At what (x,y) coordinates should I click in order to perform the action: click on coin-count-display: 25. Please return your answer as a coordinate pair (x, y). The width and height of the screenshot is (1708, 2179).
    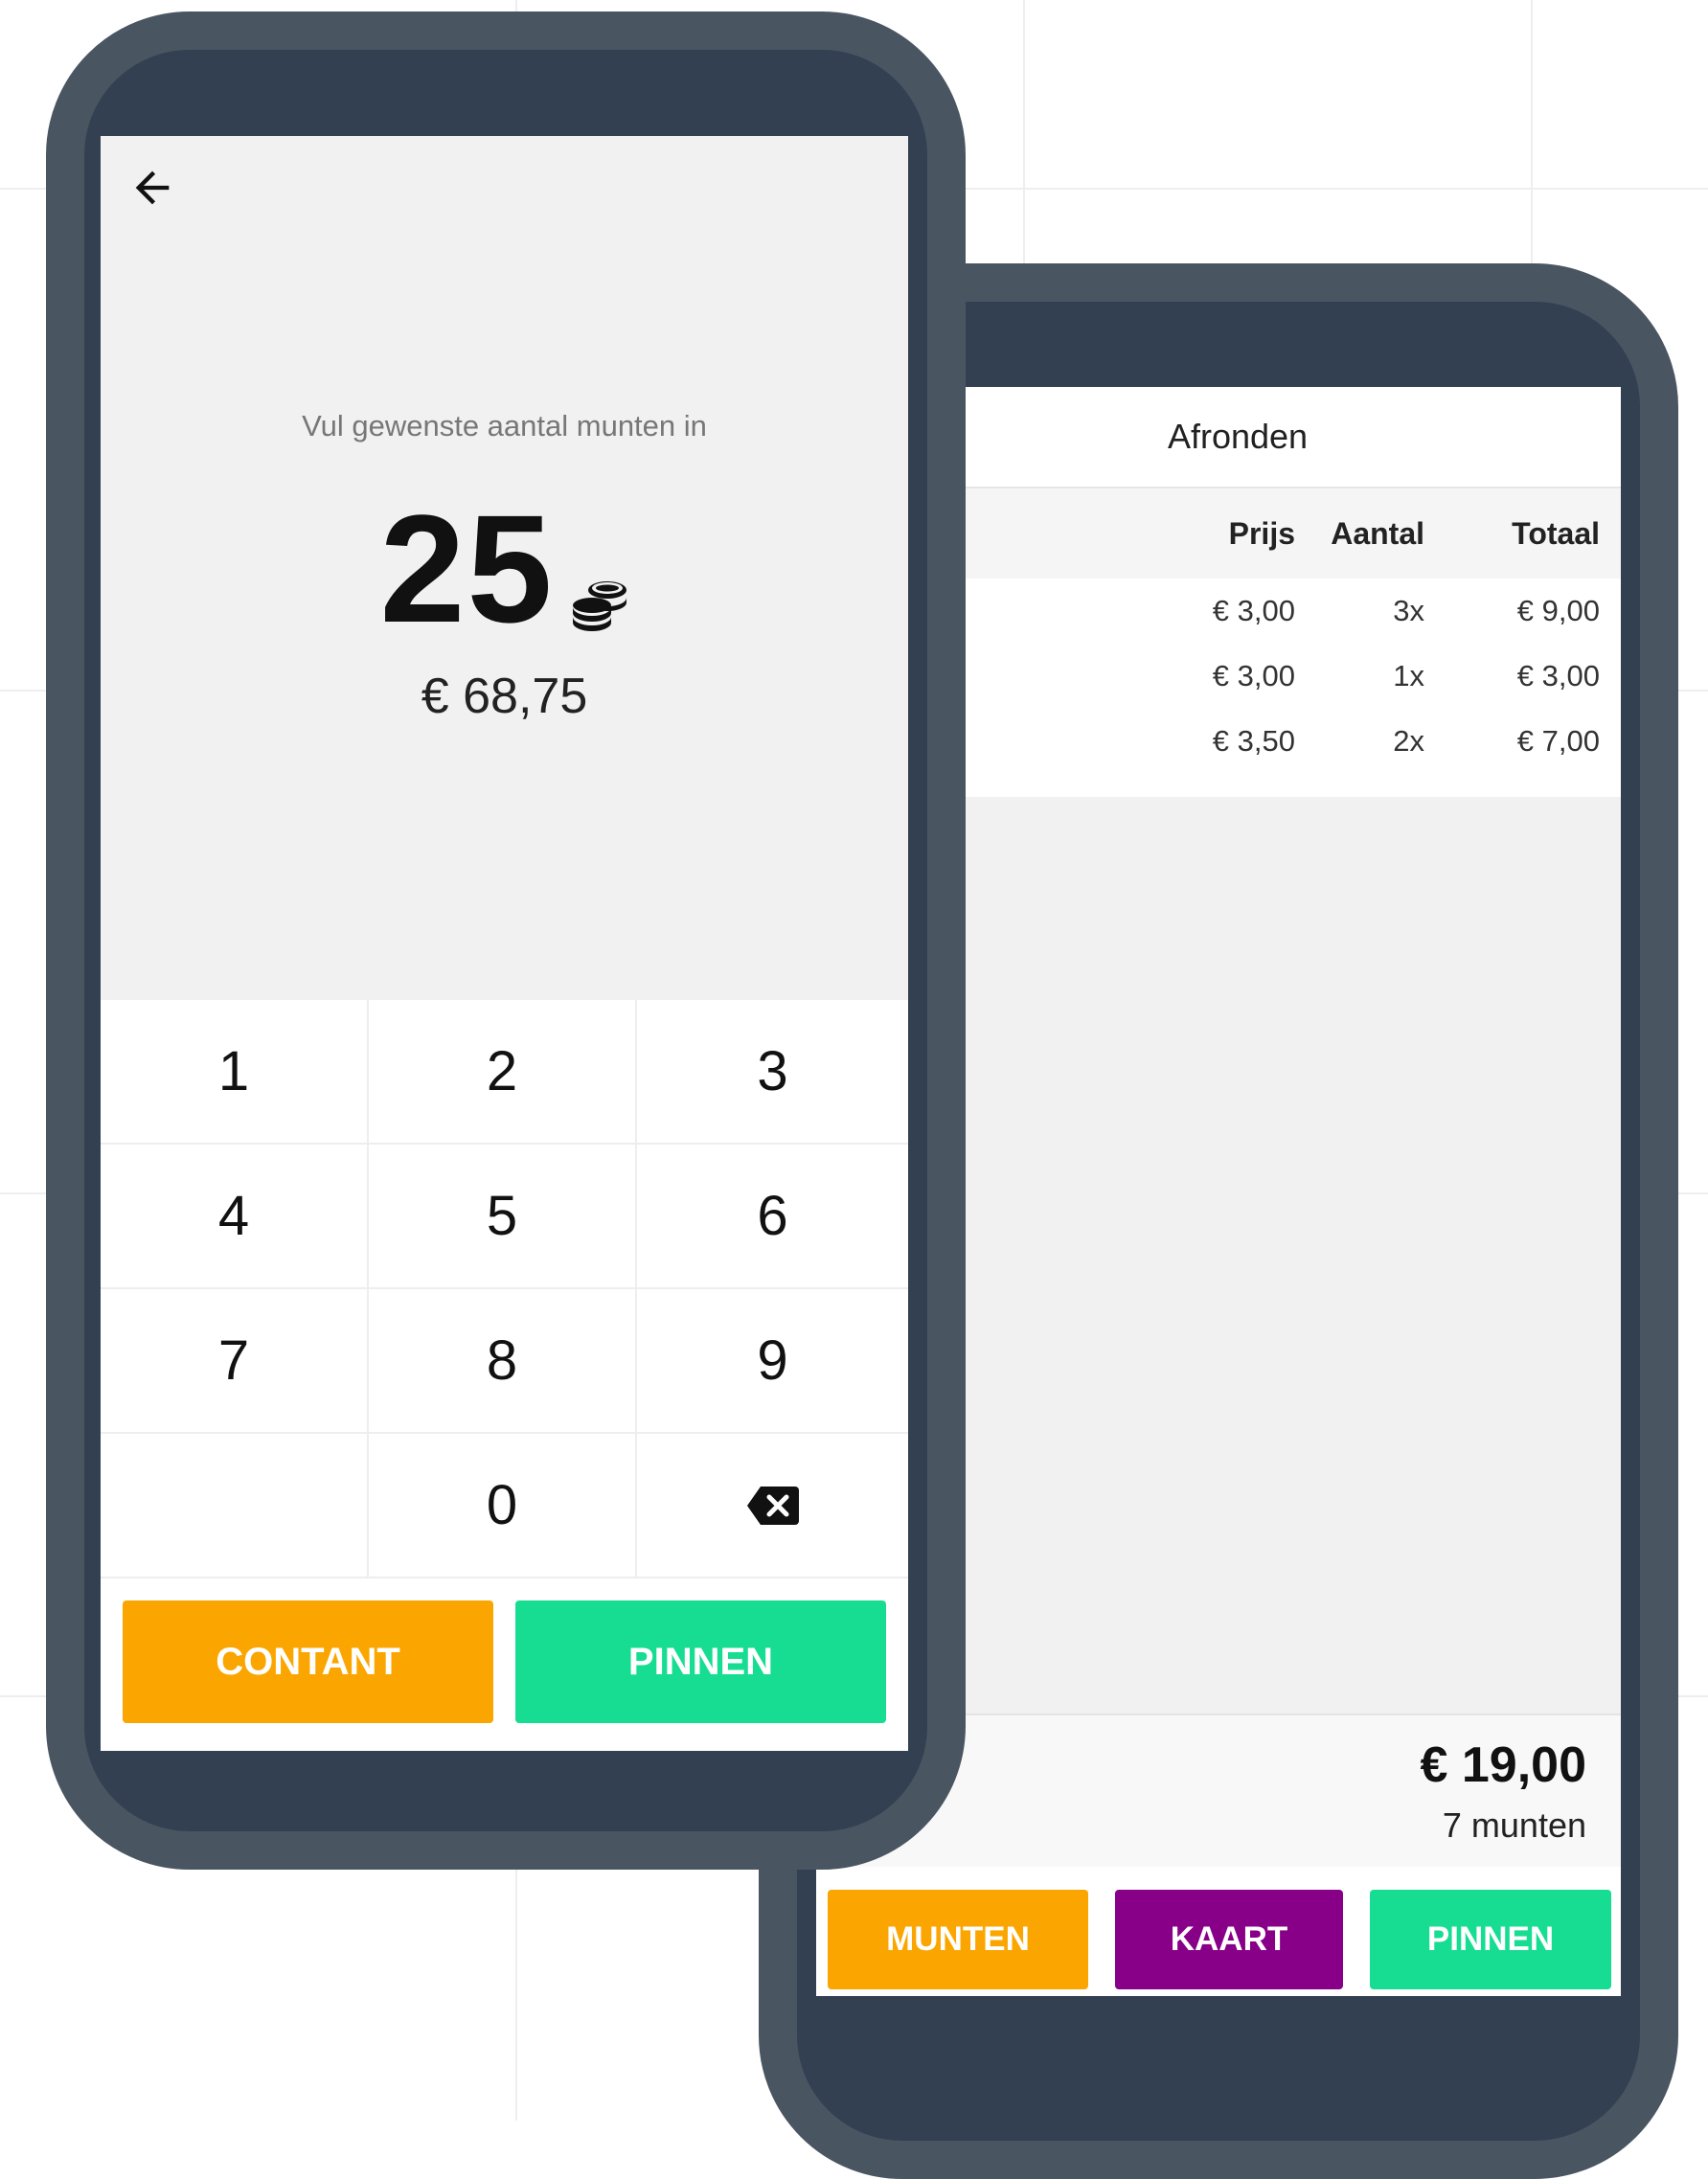
    Looking at the image, I should click on (504, 569).